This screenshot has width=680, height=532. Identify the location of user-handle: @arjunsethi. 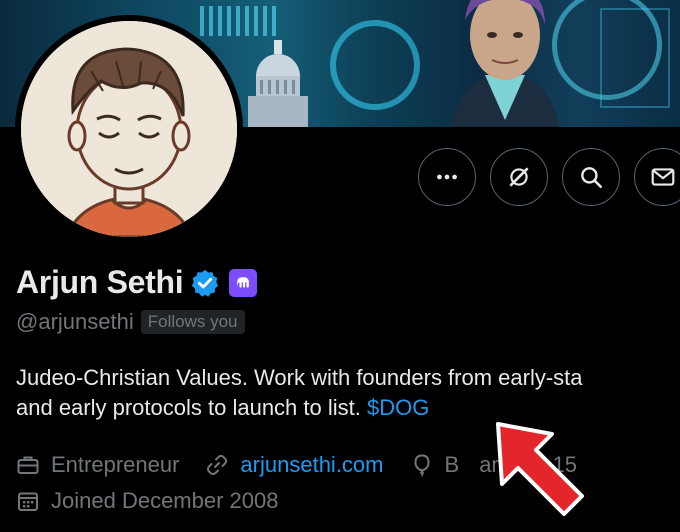
(75, 321).